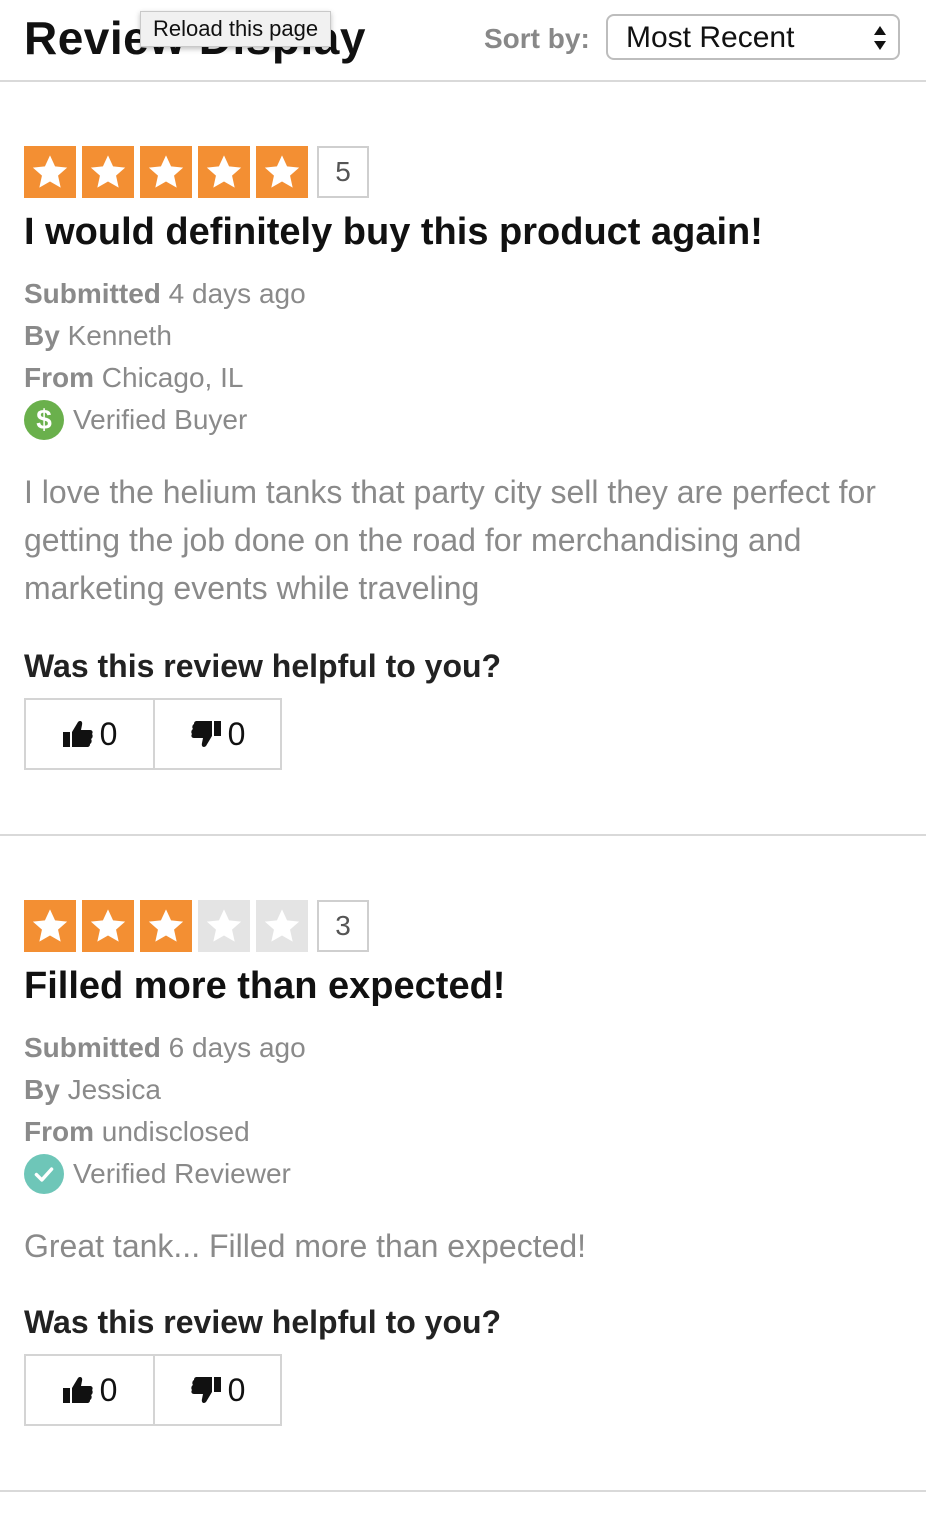 Image resolution: width=926 pixels, height=1524 pixels. What do you see at coordinates (119, 335) in the screenshot?
I see `author-name: Kenneth` at bounding box center [119, 335].